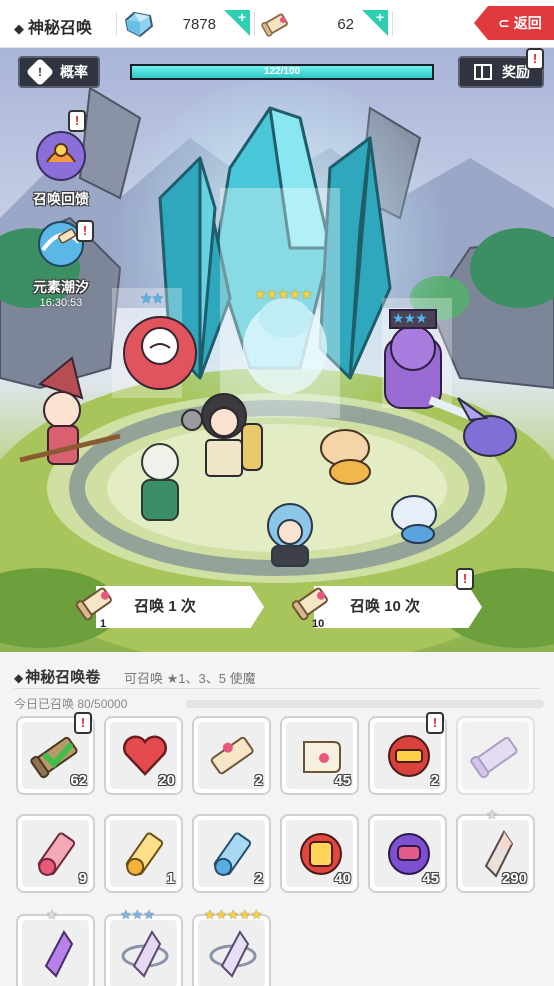  Describe the element at coordinates (152, 298) in the screenshot. I see `stars-left: ★★` at that location.